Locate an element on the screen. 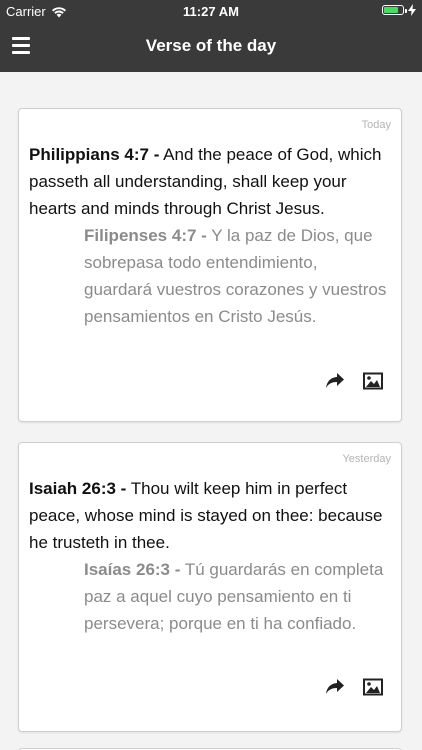 This screenshot has width=422, height=750. page-title: Verse of the day is located at coordinates (211, 45).